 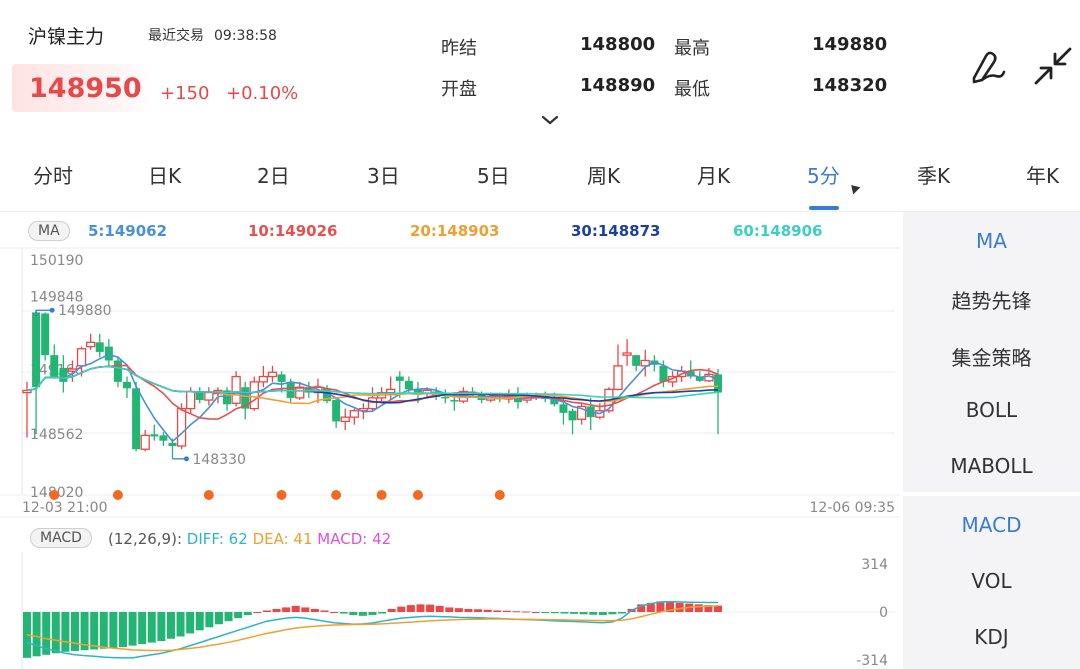 I want to click on macd-tick-label: 314, so click(x=874, y=565).